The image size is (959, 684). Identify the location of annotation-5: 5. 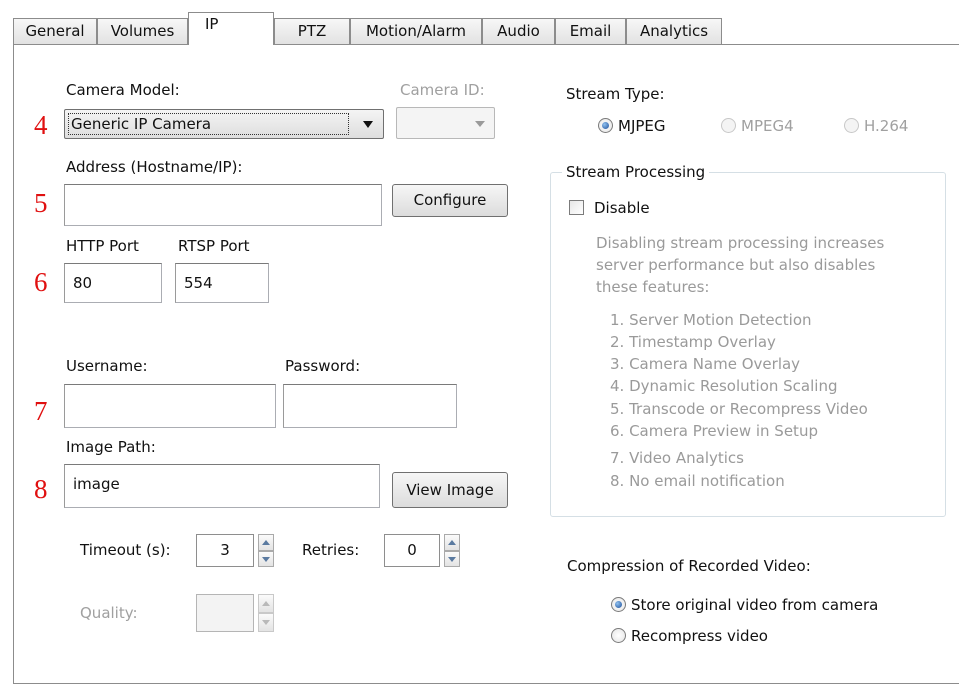
(41, 203).